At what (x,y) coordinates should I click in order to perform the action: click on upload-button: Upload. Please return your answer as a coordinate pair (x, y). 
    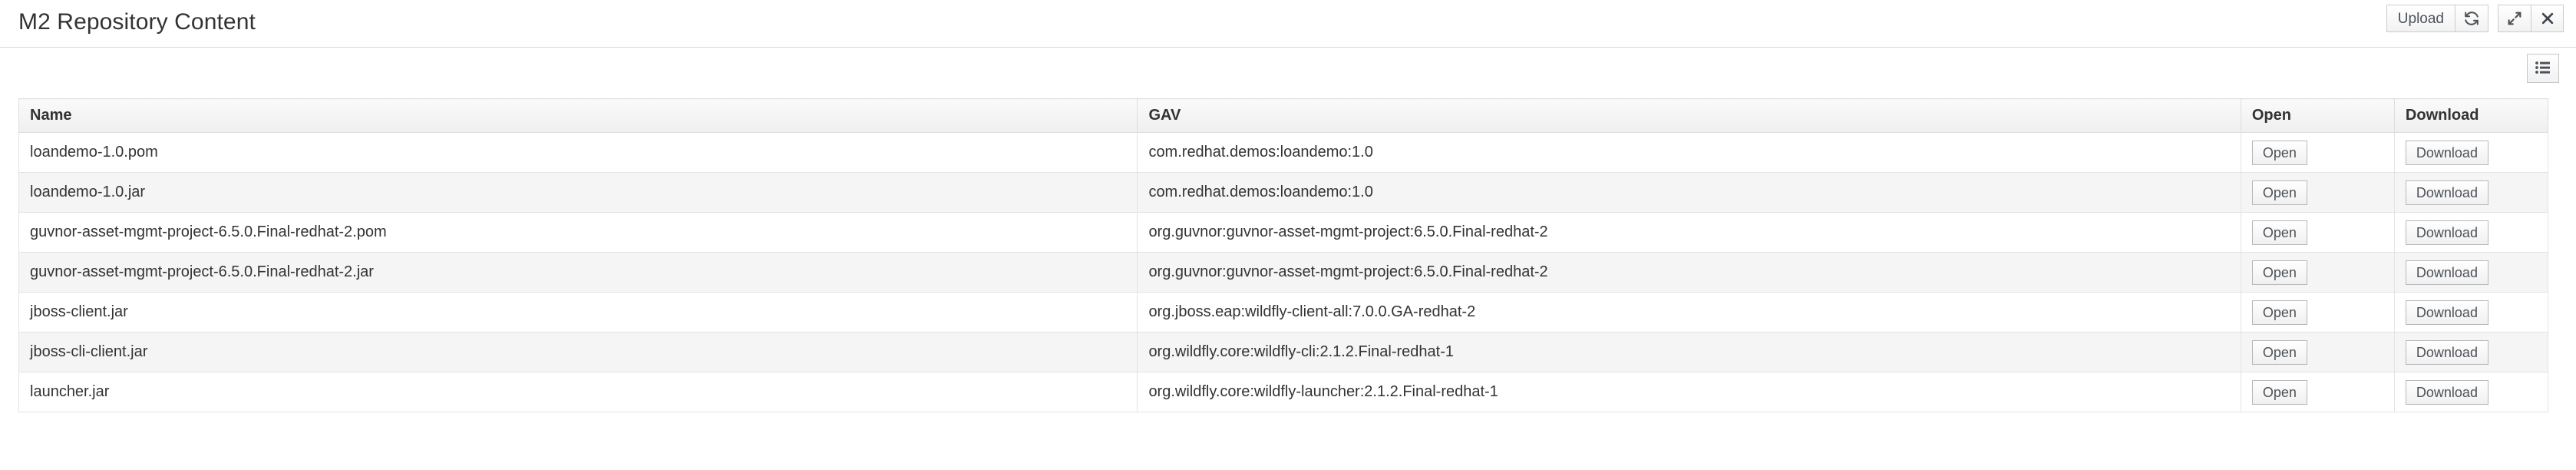
    Looking at the image, I should click on (2420, 19).